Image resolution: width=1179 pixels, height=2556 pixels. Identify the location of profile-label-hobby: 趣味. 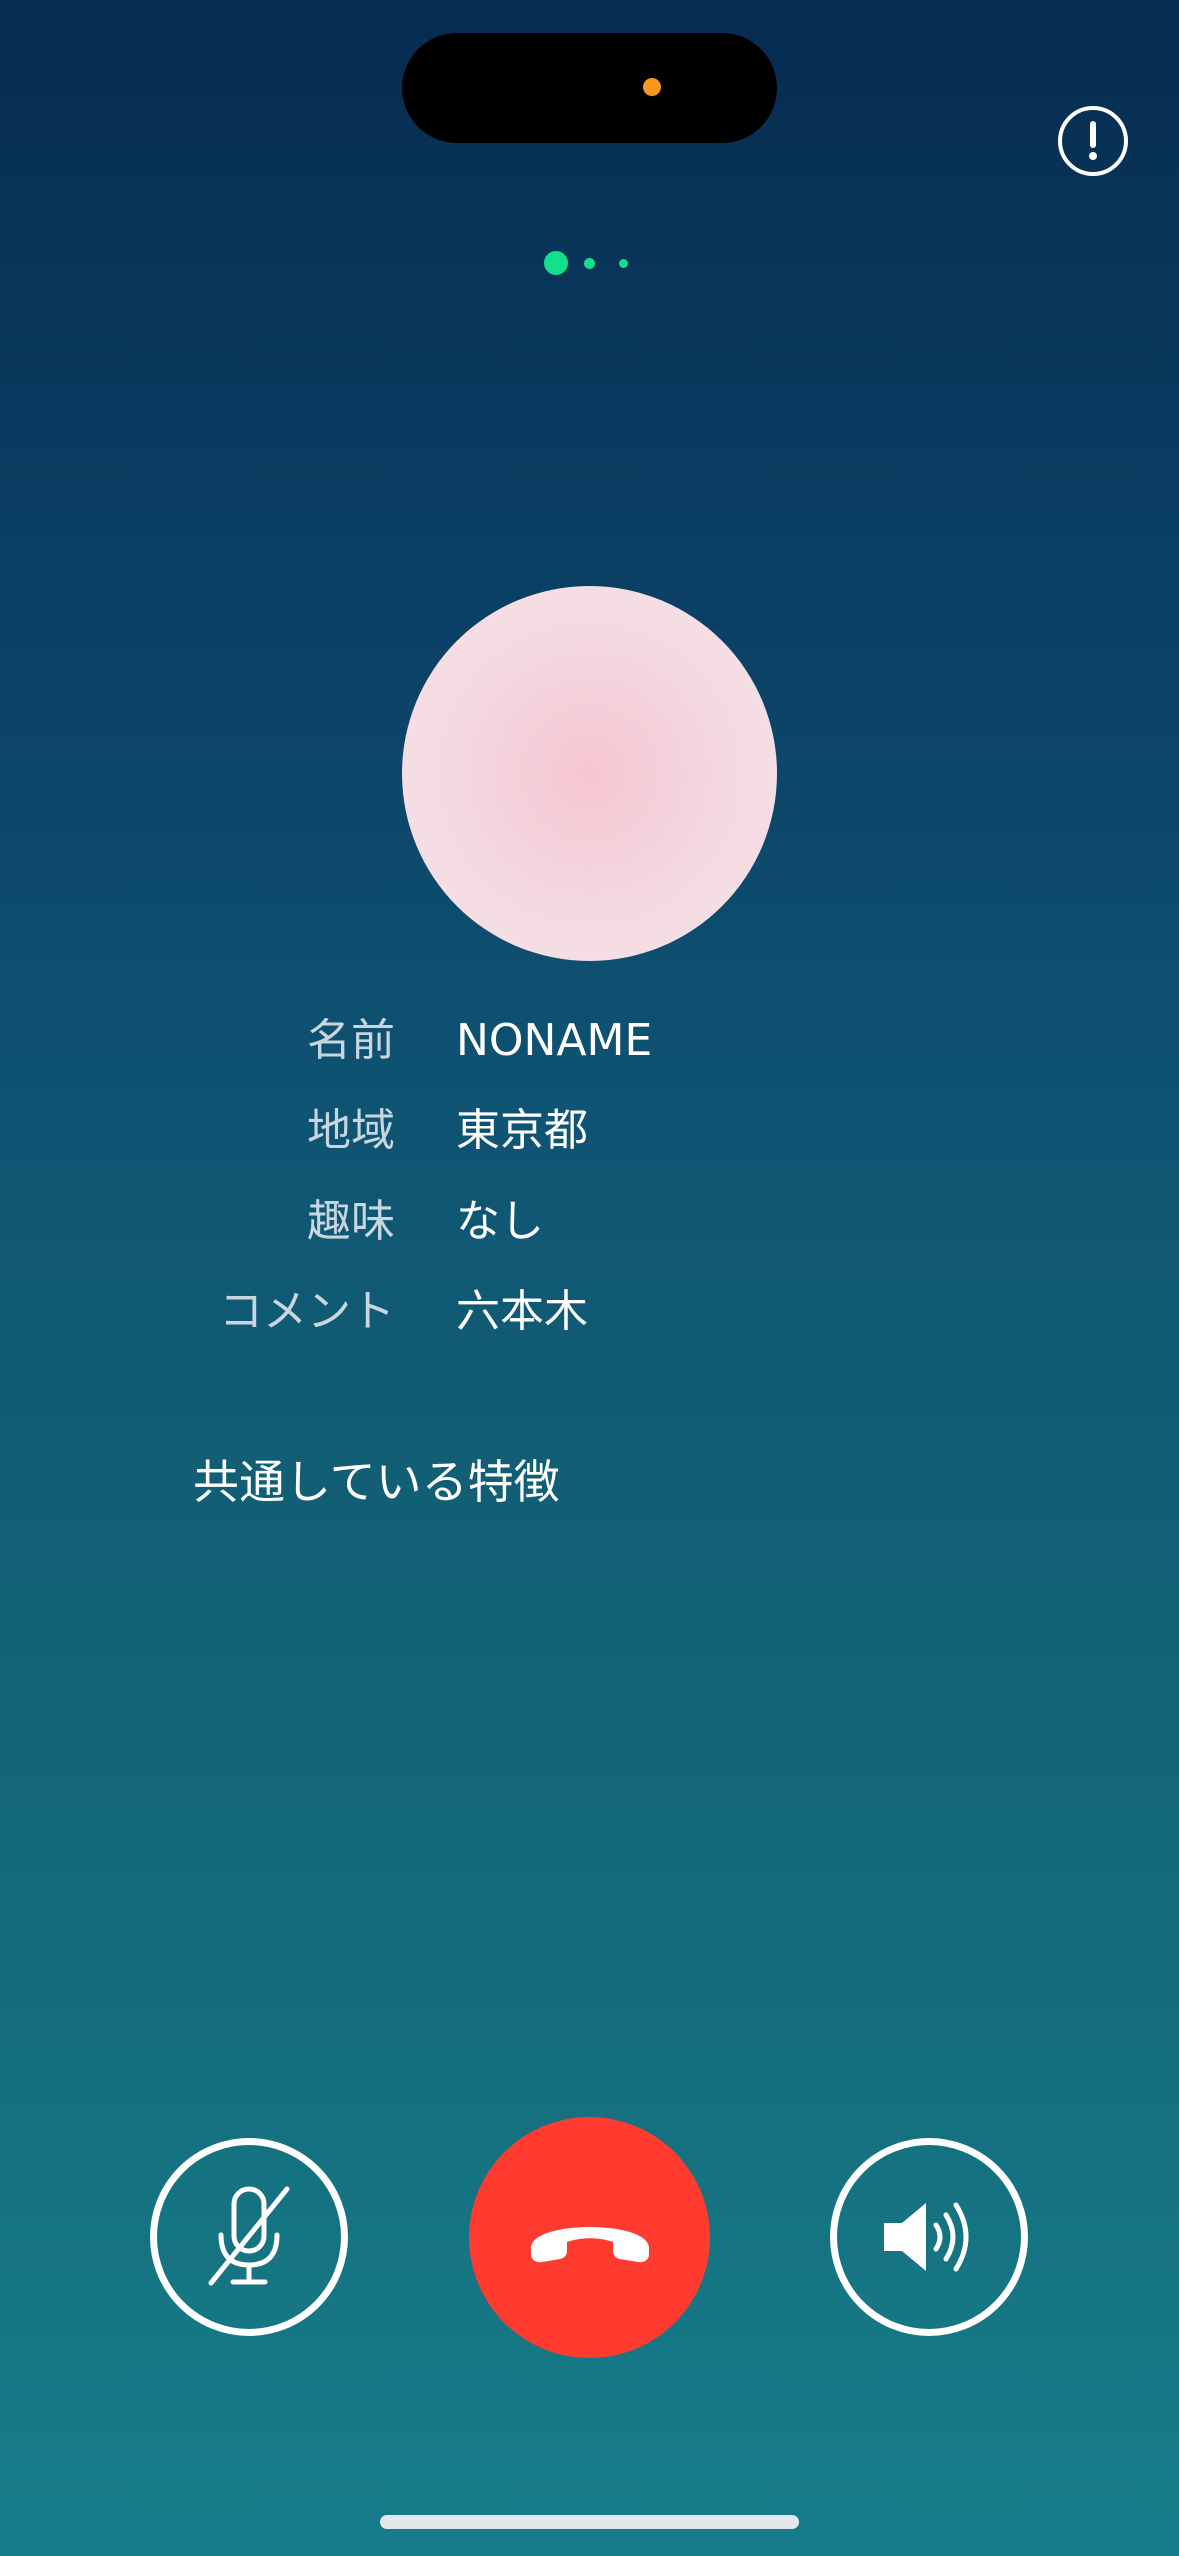
(351, 1221).